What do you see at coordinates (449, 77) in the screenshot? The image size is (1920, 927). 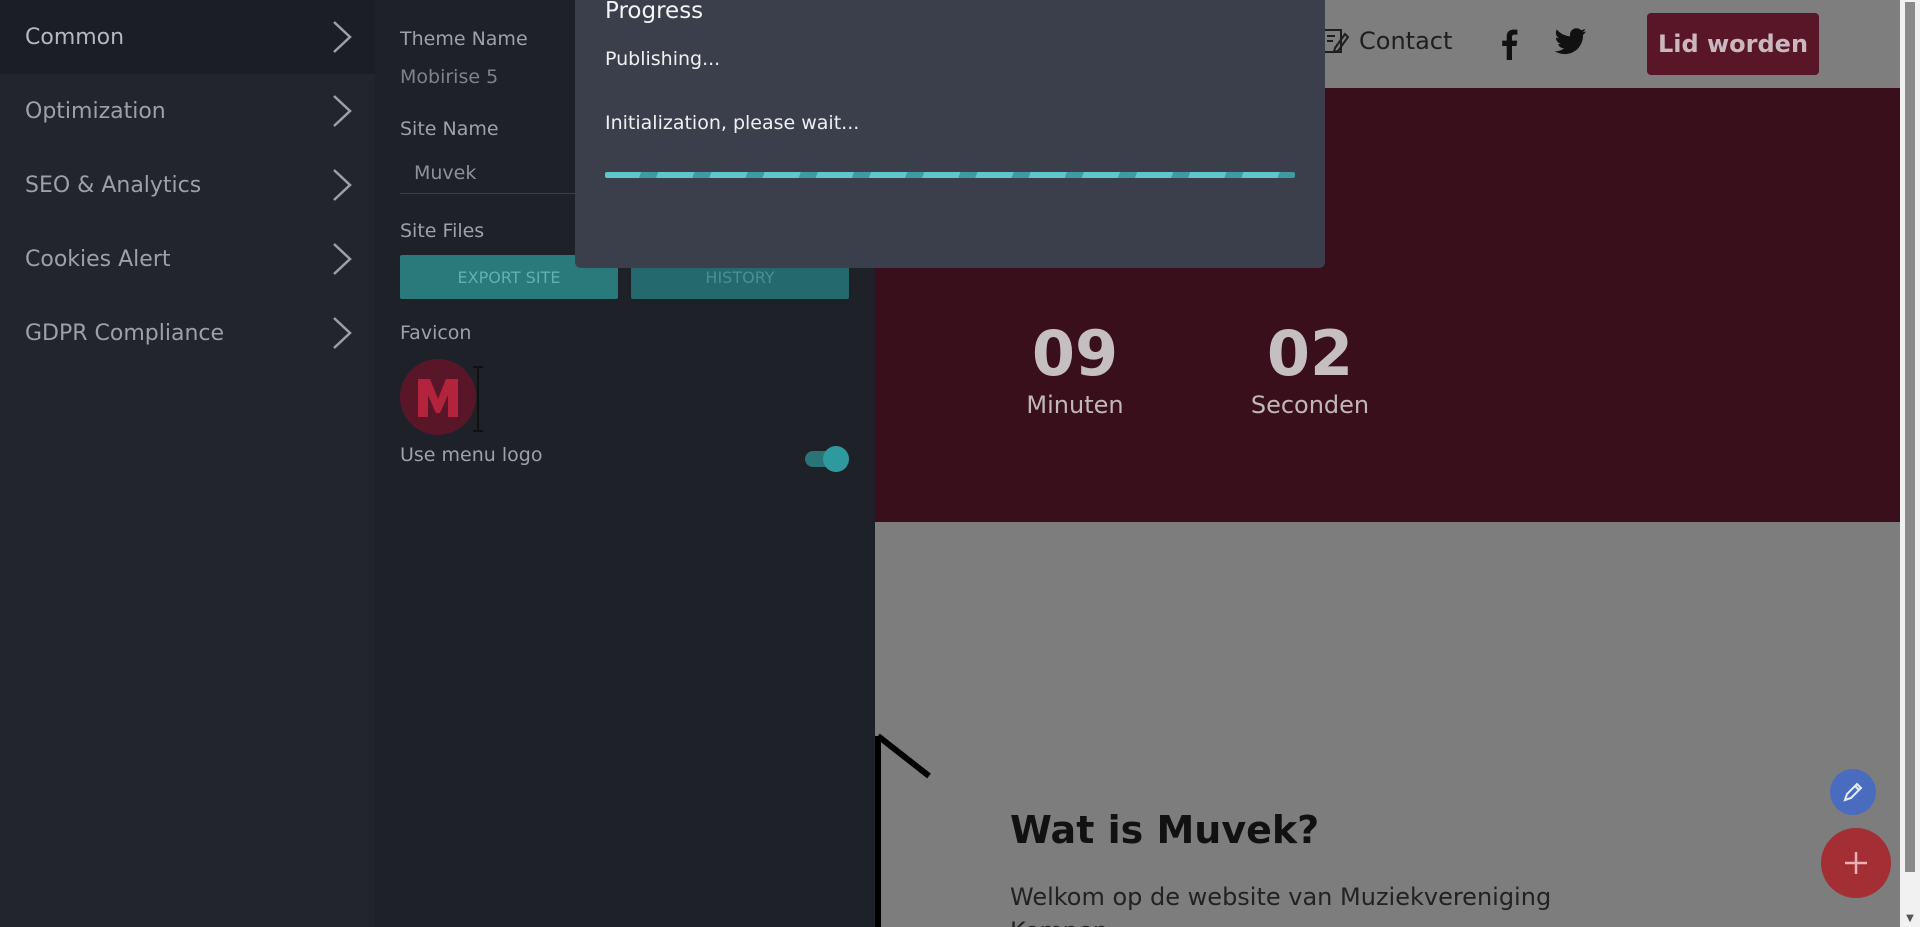 I see `theme-name-value: Mobirise 5` at bounding box center [449, 77].